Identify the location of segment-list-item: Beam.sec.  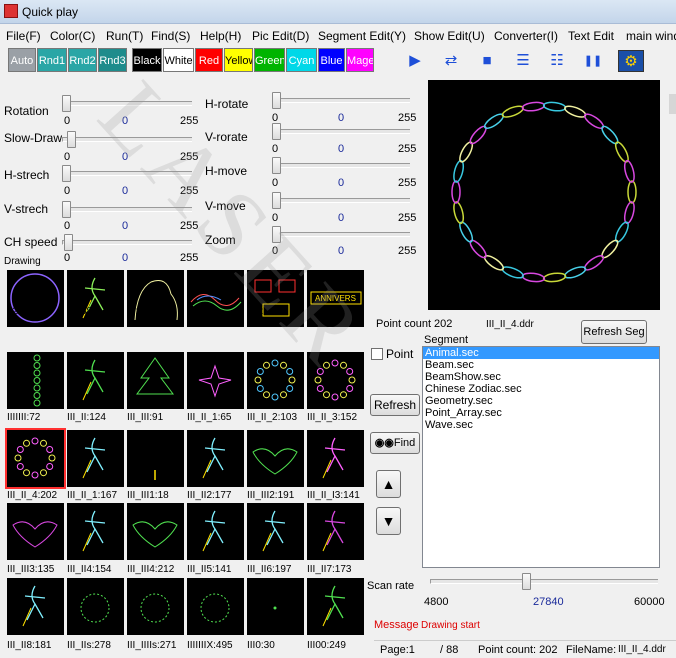
(541, 365).